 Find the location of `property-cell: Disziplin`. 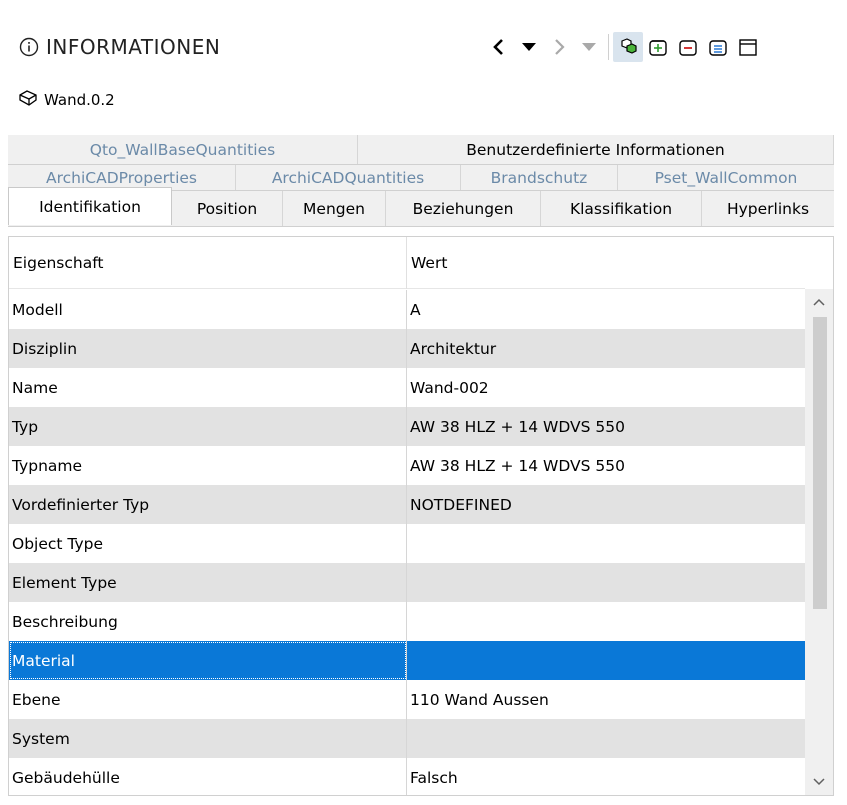

property-cell: Disziplin is located at coordinates (208, 348).